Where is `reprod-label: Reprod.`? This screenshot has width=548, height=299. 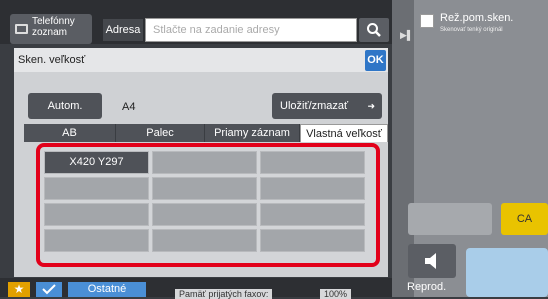 reprod-label: Reprod. is located at coordinates (427, 287).